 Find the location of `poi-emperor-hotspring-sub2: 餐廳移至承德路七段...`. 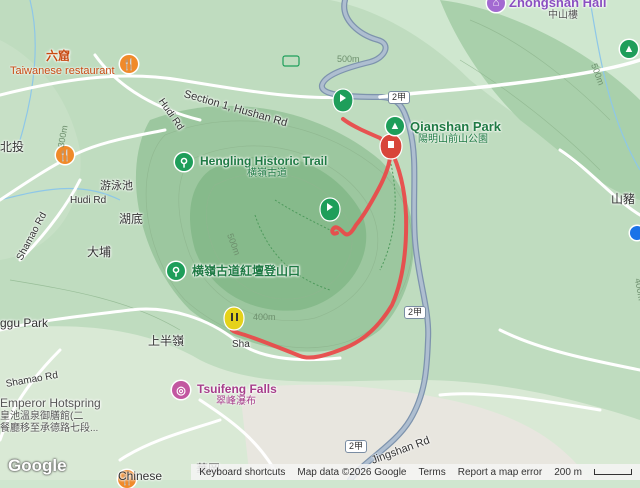

poi-emperor-hotspring-sub2: 餐廳移至承德路七段... is located at coordinates (49, 428).